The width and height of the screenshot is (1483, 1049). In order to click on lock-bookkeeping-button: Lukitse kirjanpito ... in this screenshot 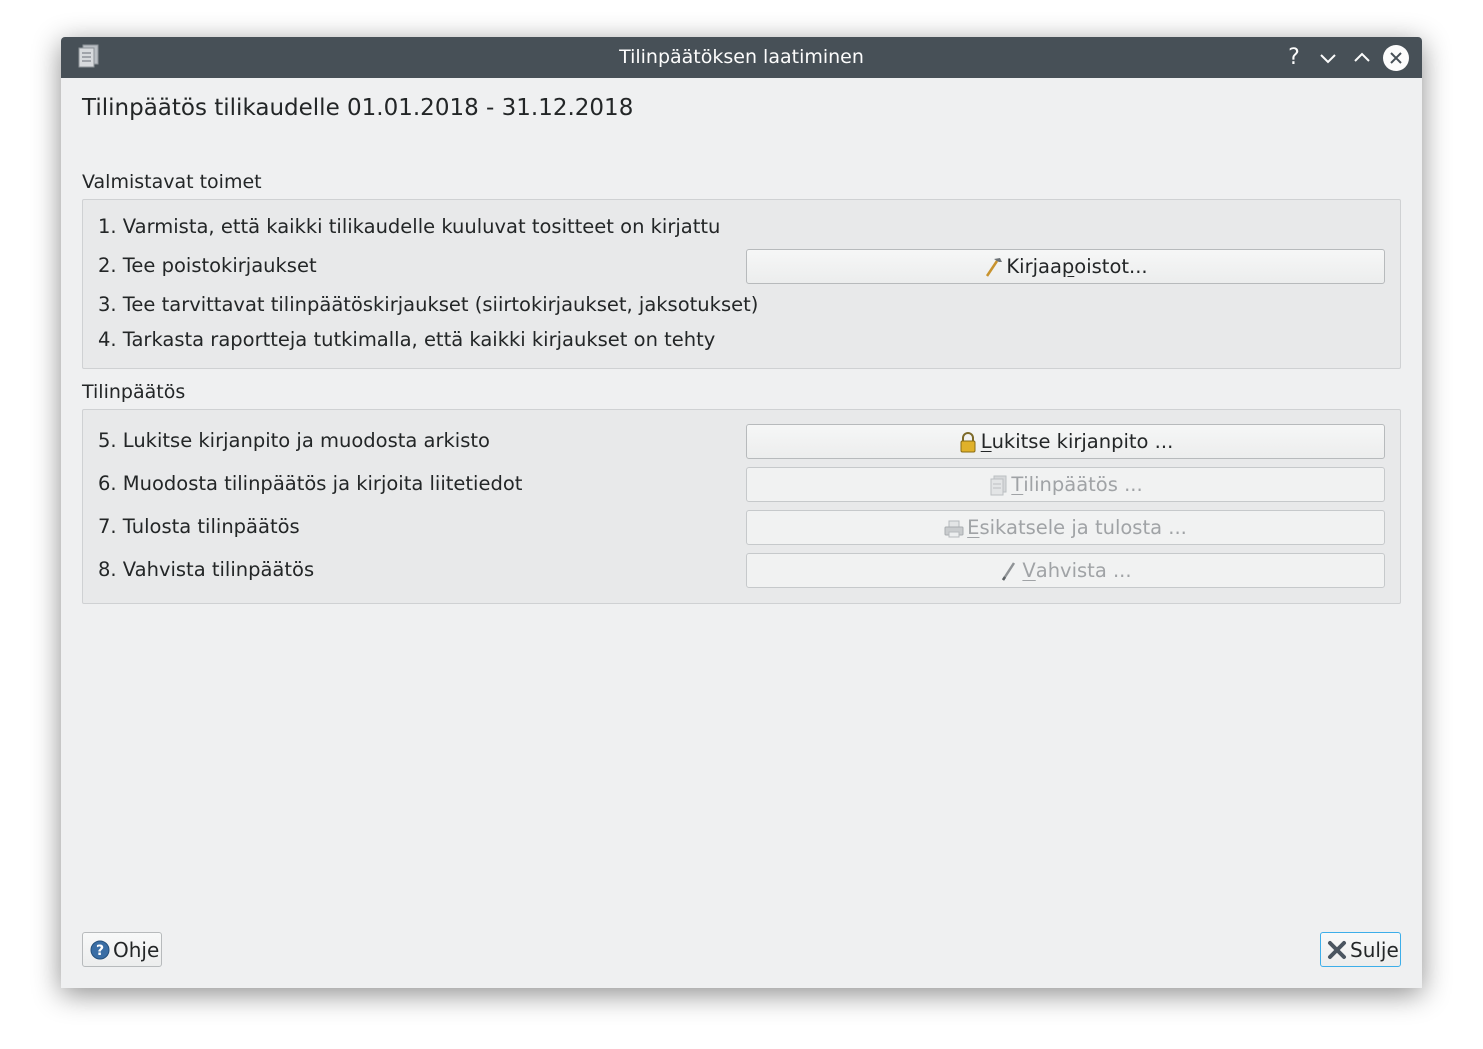, I will do `click(1065, 441)`.